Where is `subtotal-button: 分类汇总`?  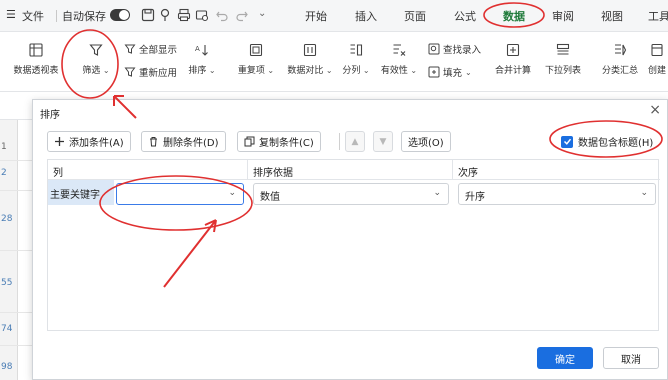 subtotal-button: 分类汇总 is located at coordinates (620, 59).